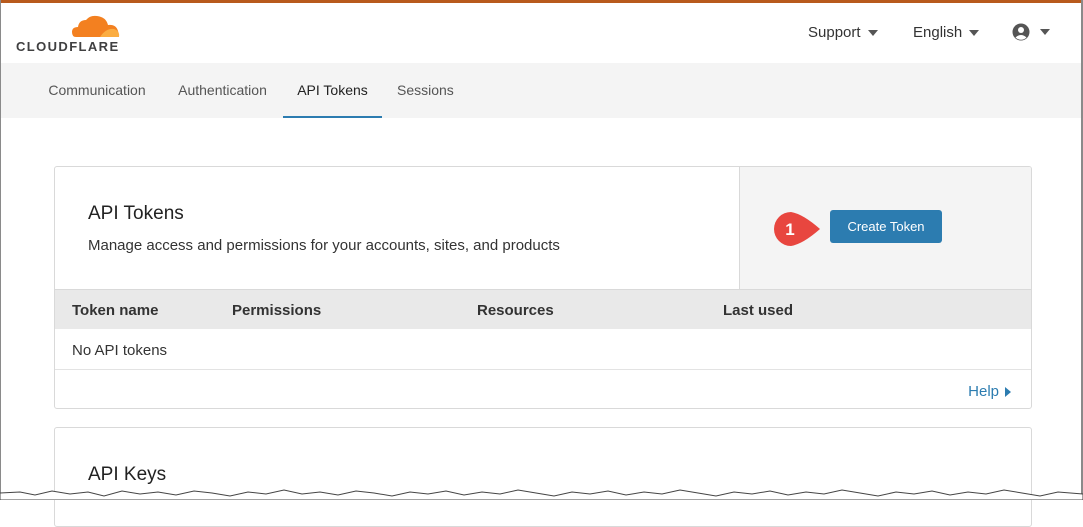 Image resolution: width=1083 pixels, height=527 pixels. Describe the element at coordinates (1031, 32) in the screenshot. I see `user-menu` at that location.